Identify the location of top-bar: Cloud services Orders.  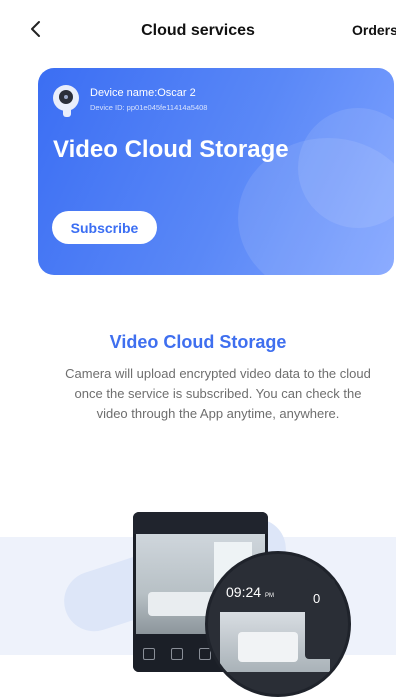
(198, 32).